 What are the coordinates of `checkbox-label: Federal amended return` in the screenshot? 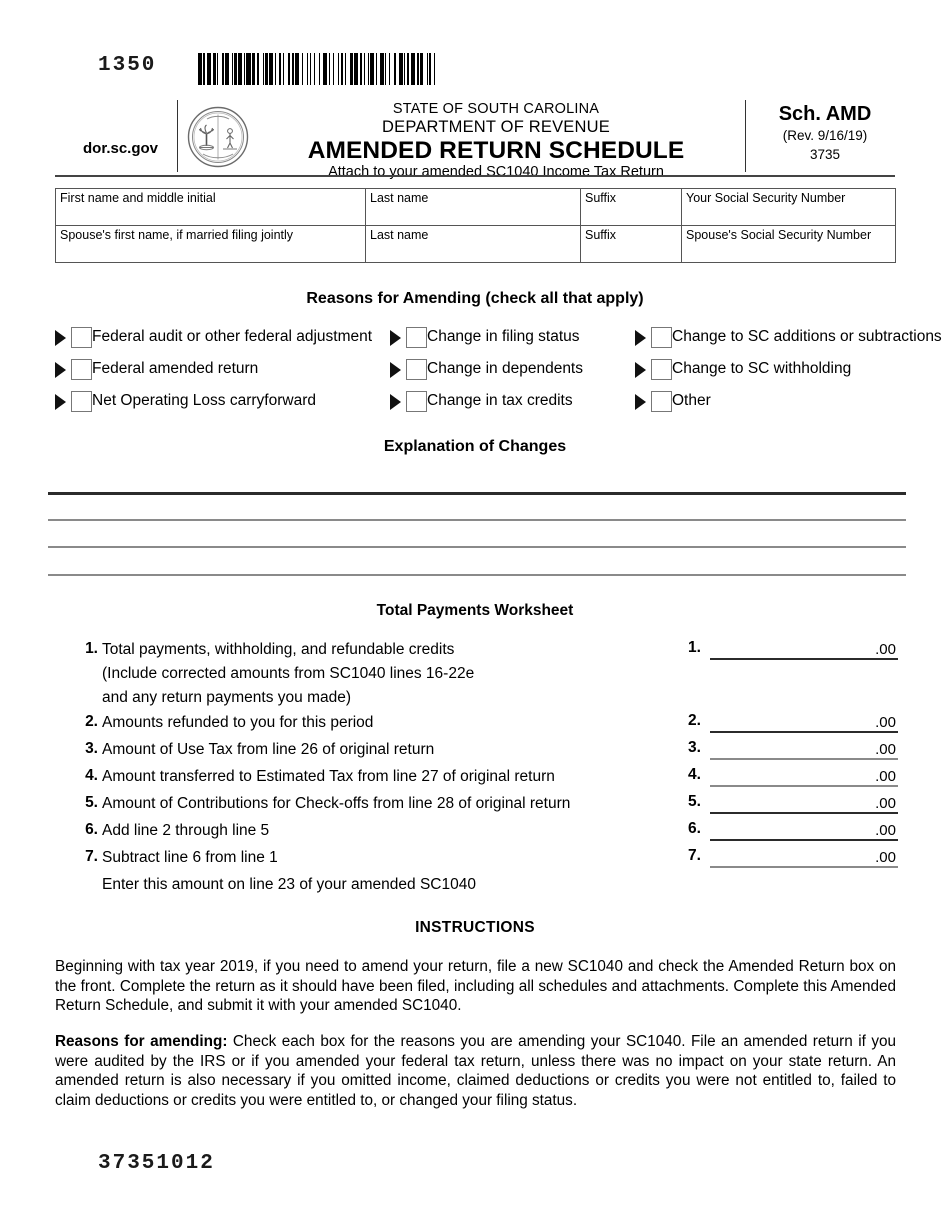 It's located at (175, 368).